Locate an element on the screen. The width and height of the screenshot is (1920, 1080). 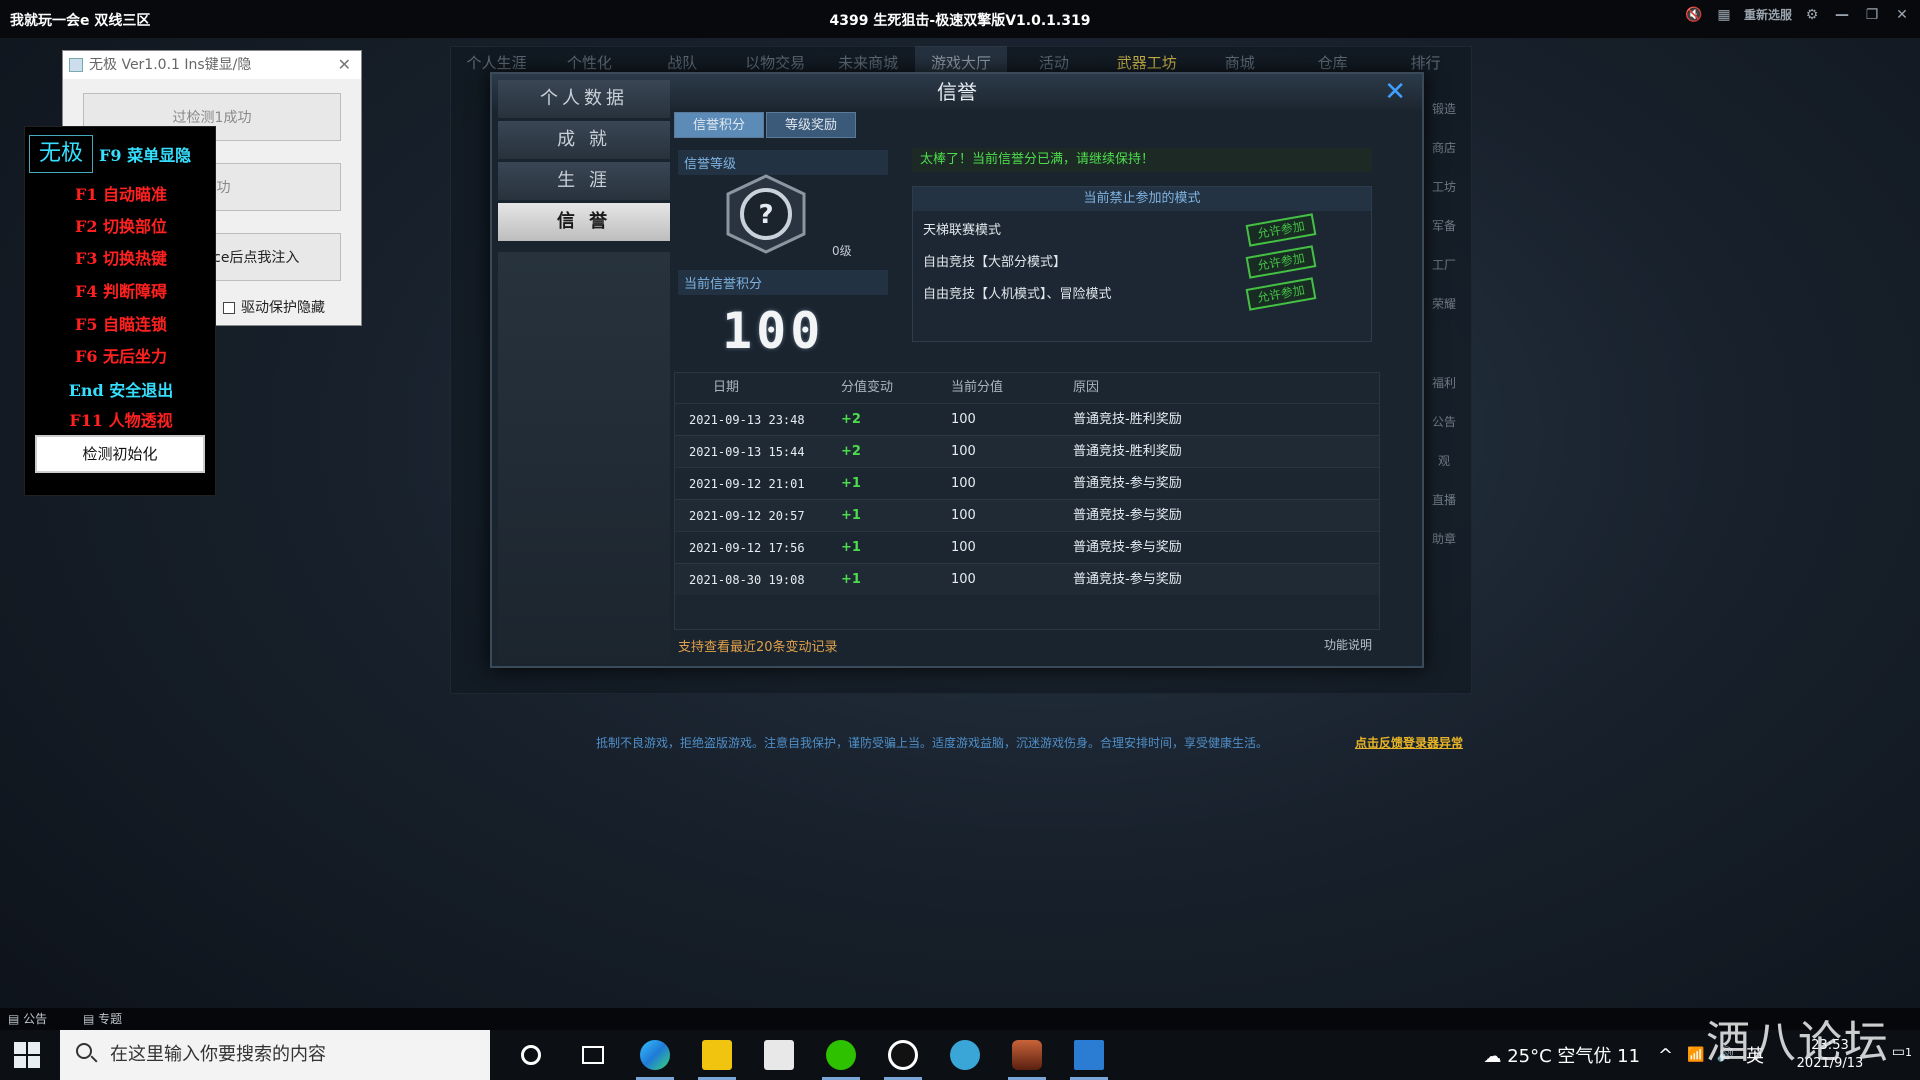
full-score-notice: 太棒了！当前信誉分已满，请继续保持！ is located at coordinates (1142, 160).